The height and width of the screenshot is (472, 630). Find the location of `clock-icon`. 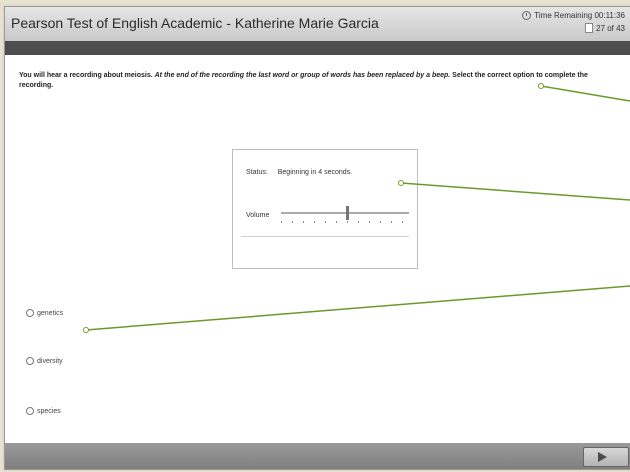

clock-icon is located at coordinates (527, 15).